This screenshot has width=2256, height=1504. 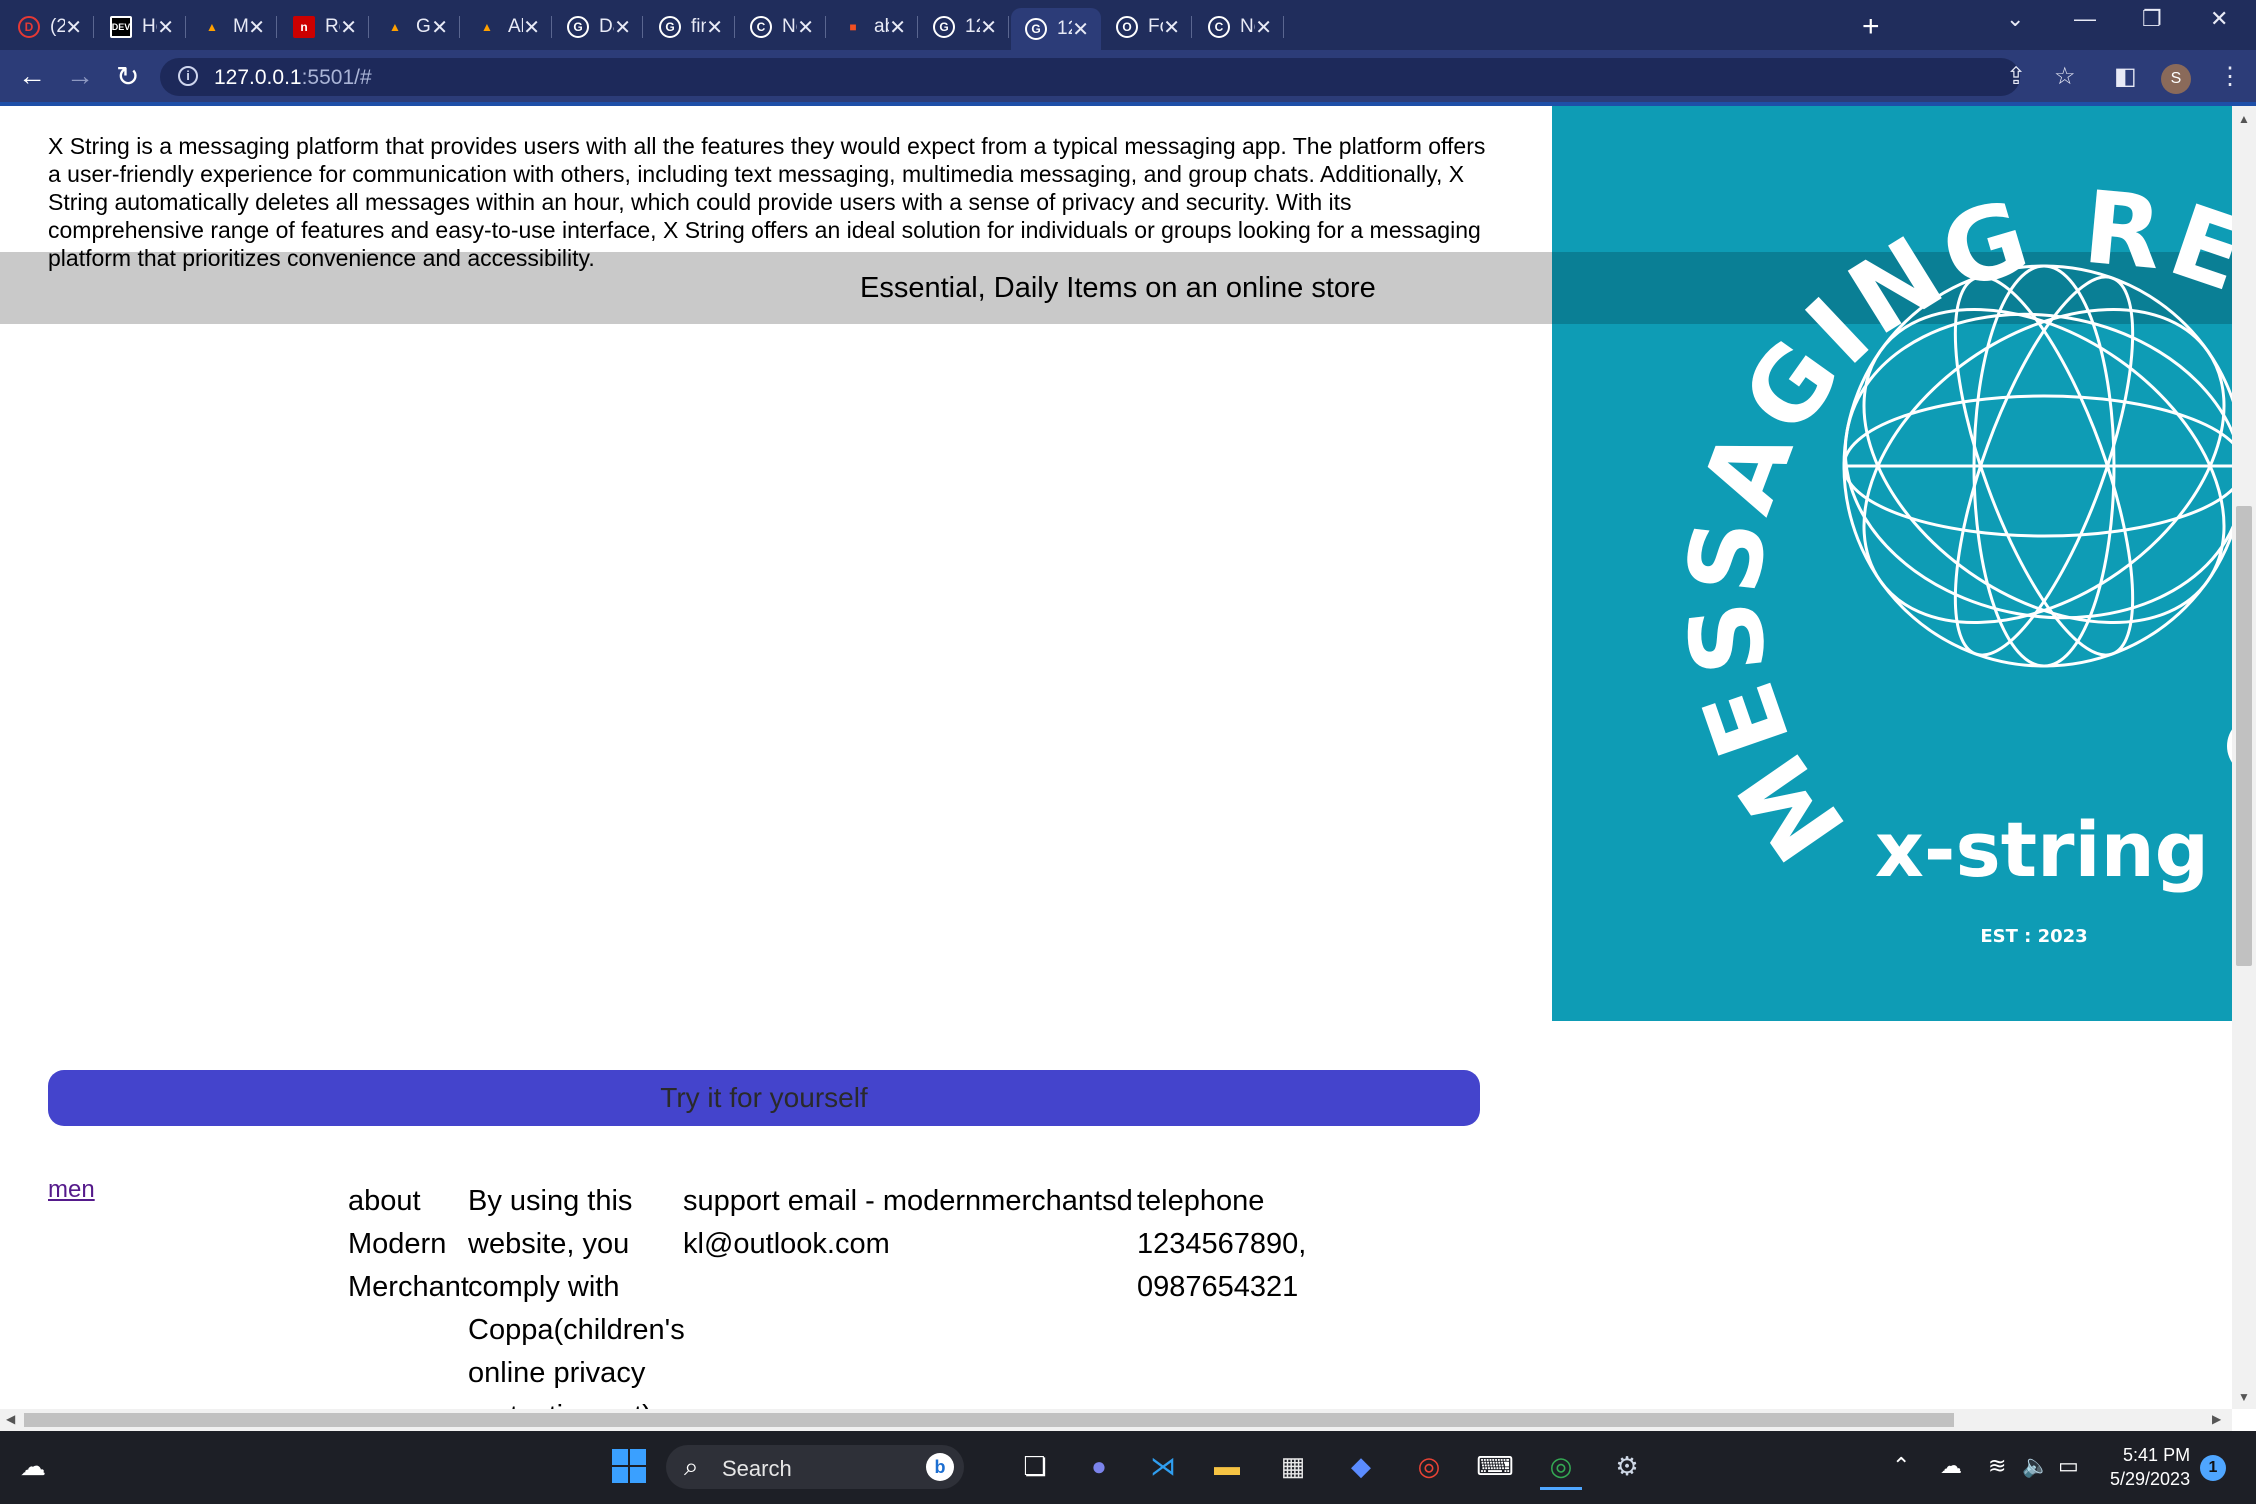 I want to click on chrome-active-icon: ◎, so click(x=1561, y=1467).